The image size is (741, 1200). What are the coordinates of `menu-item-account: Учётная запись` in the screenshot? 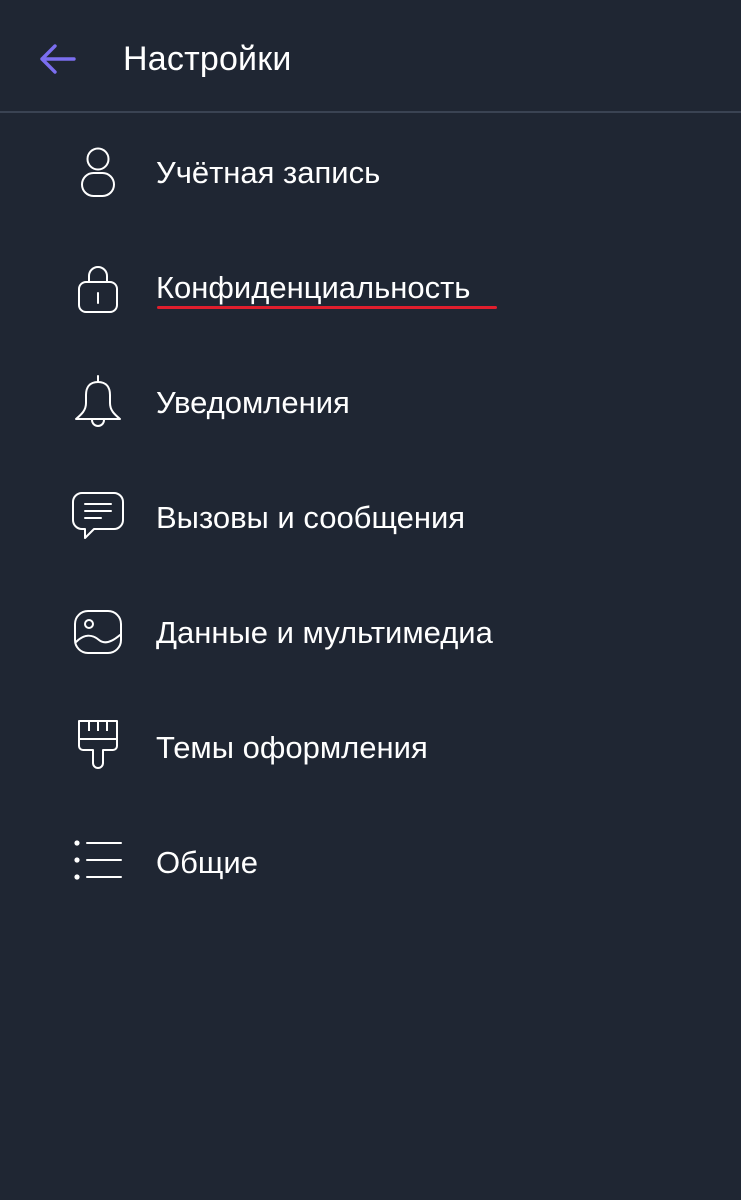 It's located at (370, 172).